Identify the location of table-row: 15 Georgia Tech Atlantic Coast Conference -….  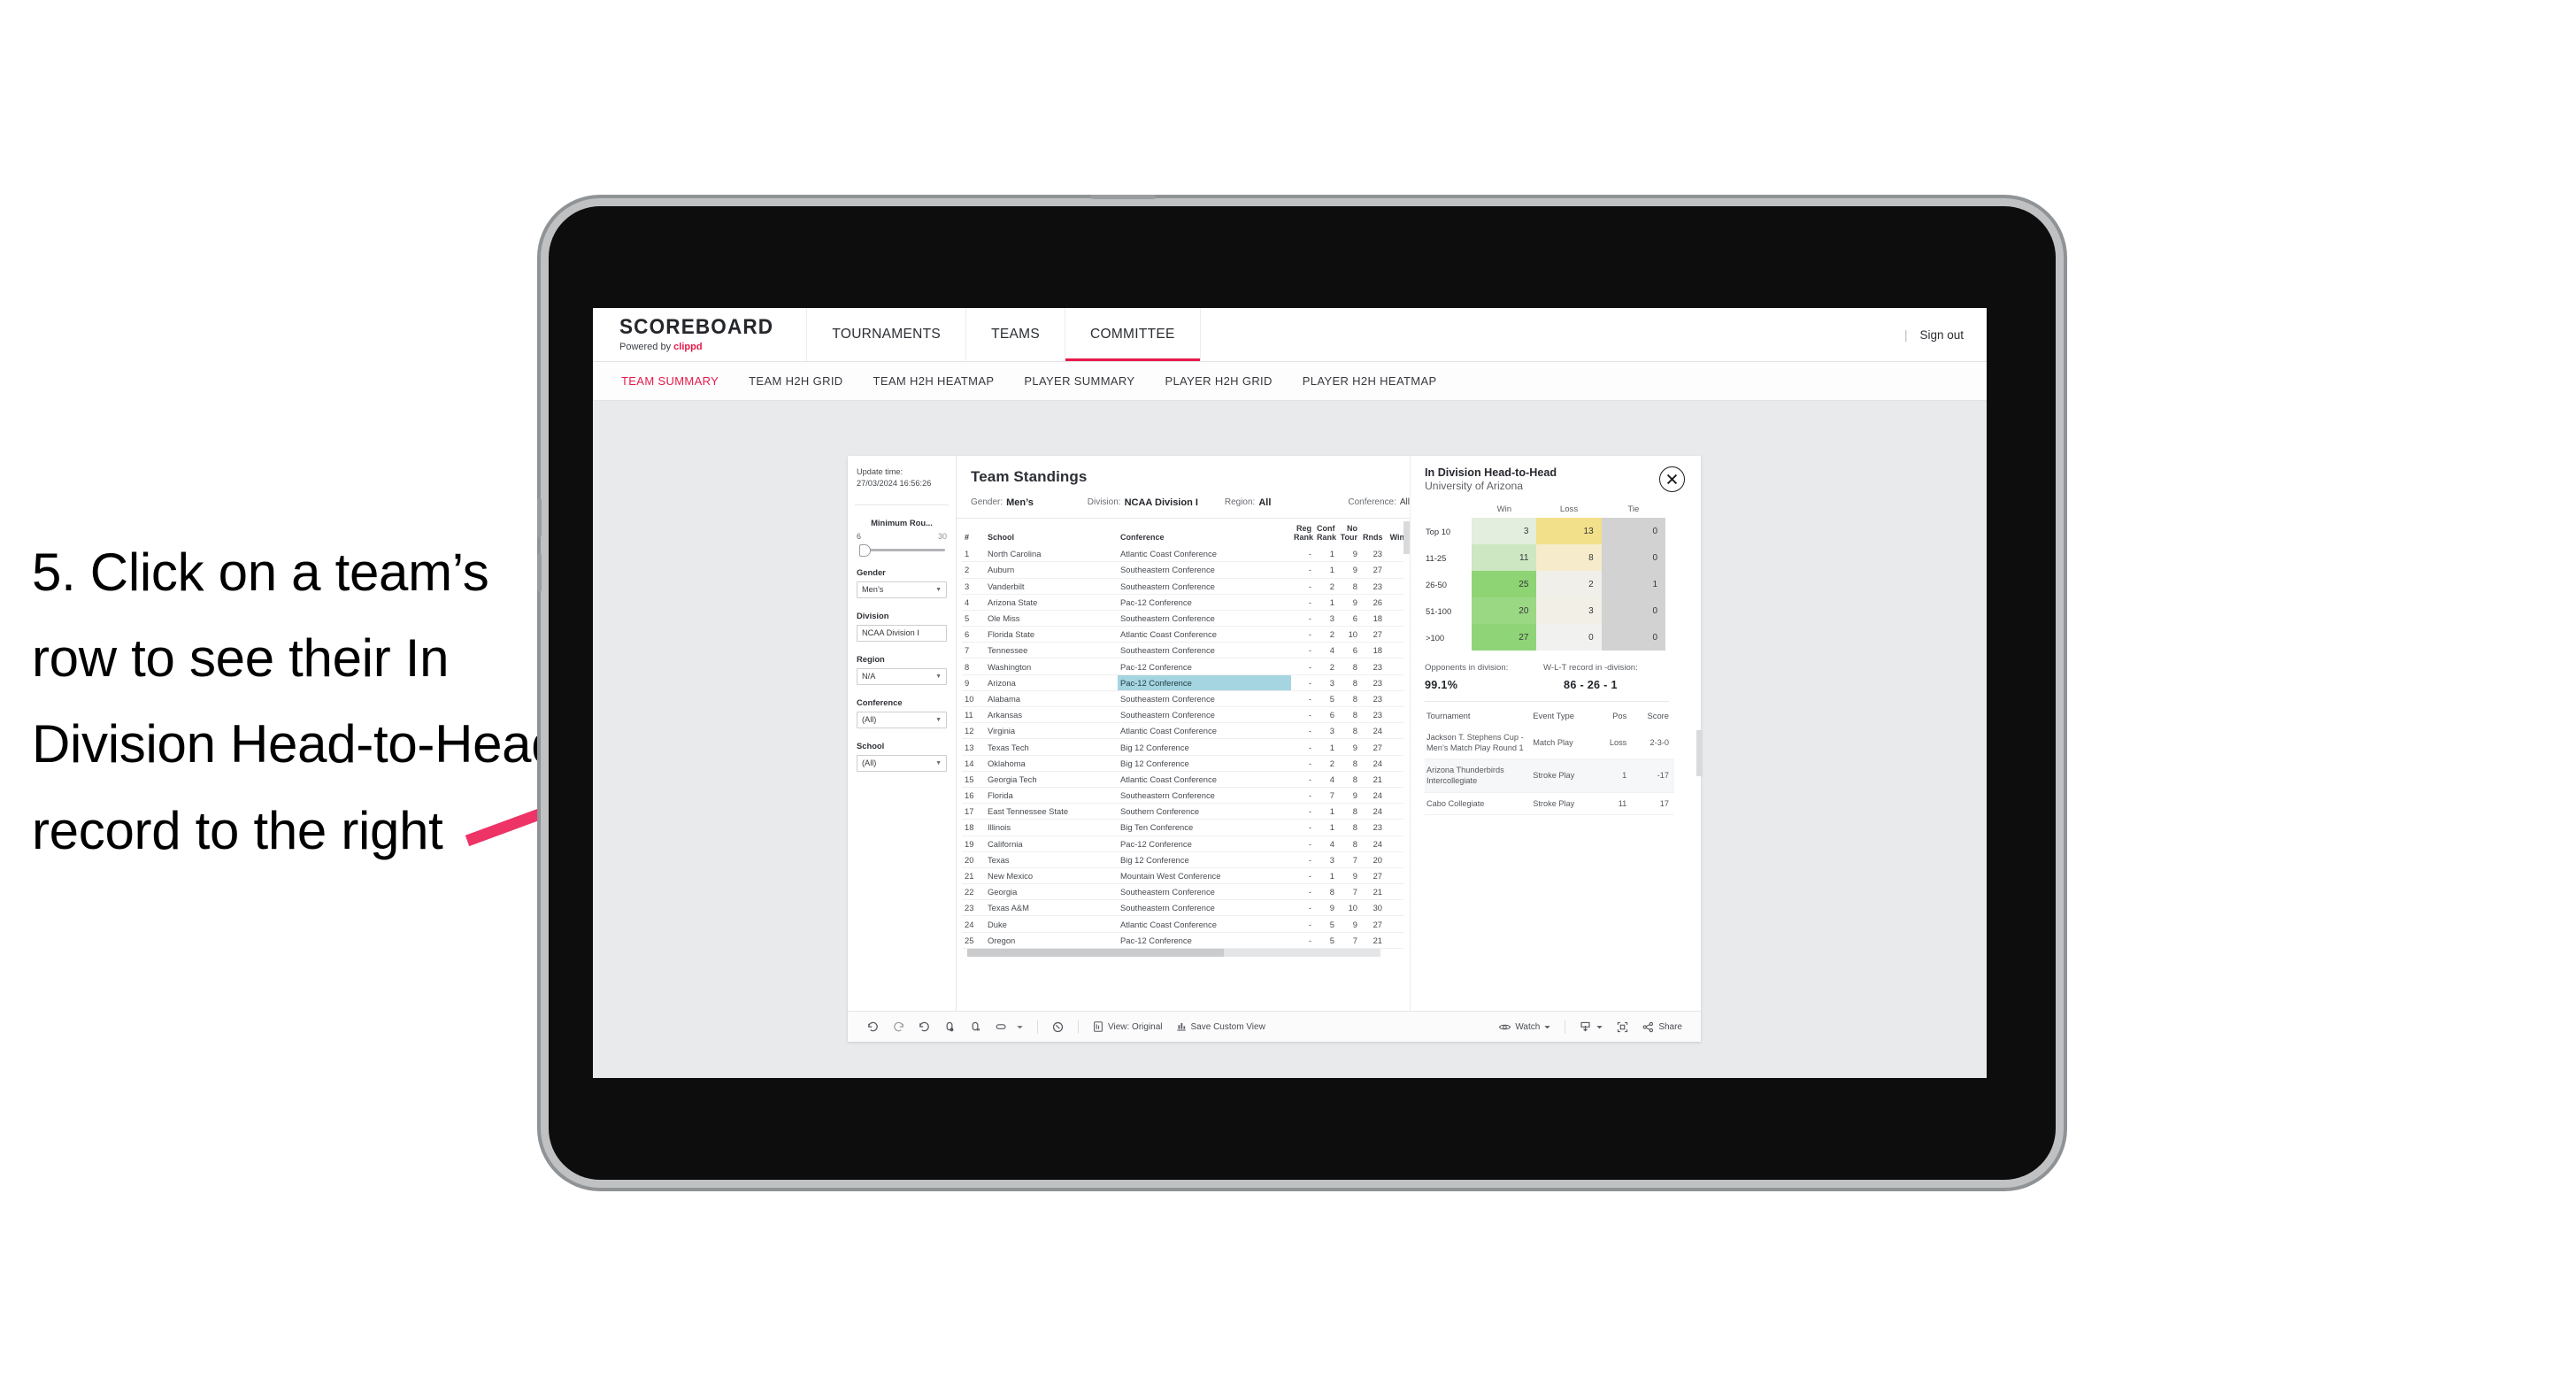
(1186, 779).